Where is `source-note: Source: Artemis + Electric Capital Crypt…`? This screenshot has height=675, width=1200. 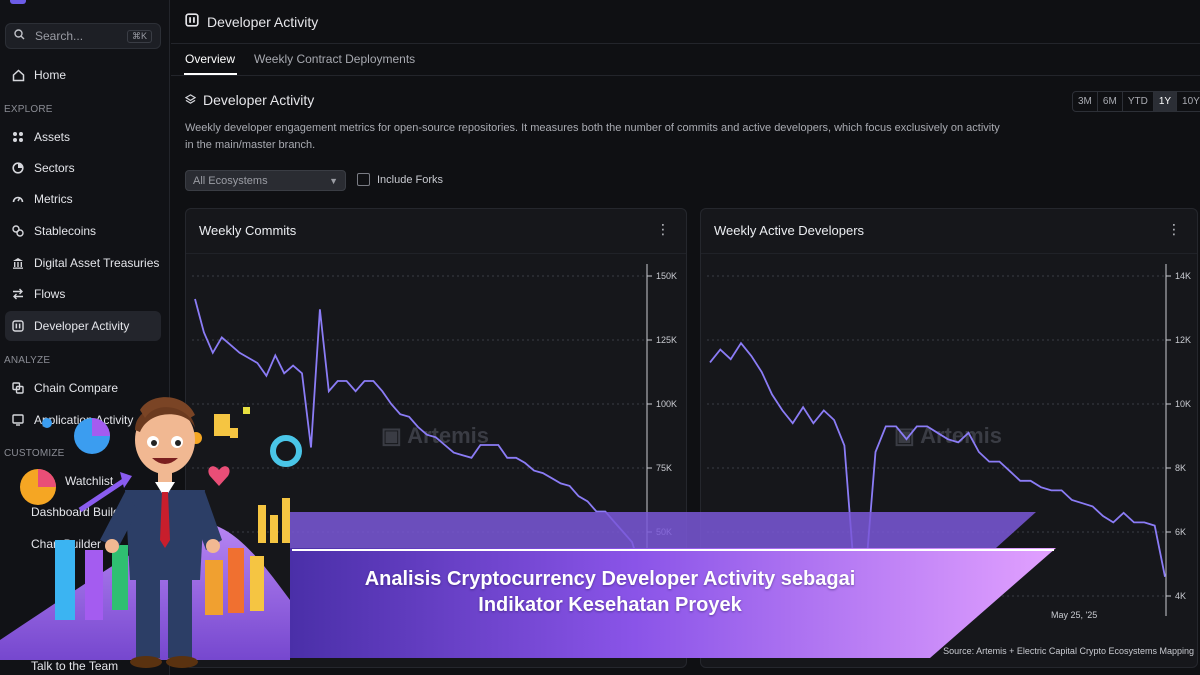 source-note: Source: Artemis + Electric Capital Crypt… is located at coordinates (1068, 651).